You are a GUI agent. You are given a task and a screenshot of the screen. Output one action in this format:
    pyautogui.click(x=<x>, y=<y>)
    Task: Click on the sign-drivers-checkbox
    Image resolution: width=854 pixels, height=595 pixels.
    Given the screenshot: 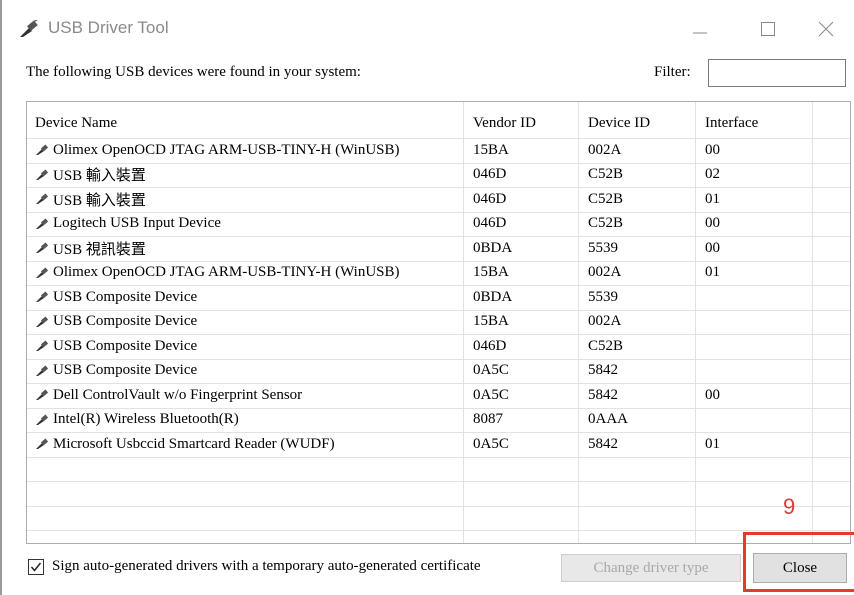 What is the action you would take?
    pyautogui.click(x=36, y=567)
    